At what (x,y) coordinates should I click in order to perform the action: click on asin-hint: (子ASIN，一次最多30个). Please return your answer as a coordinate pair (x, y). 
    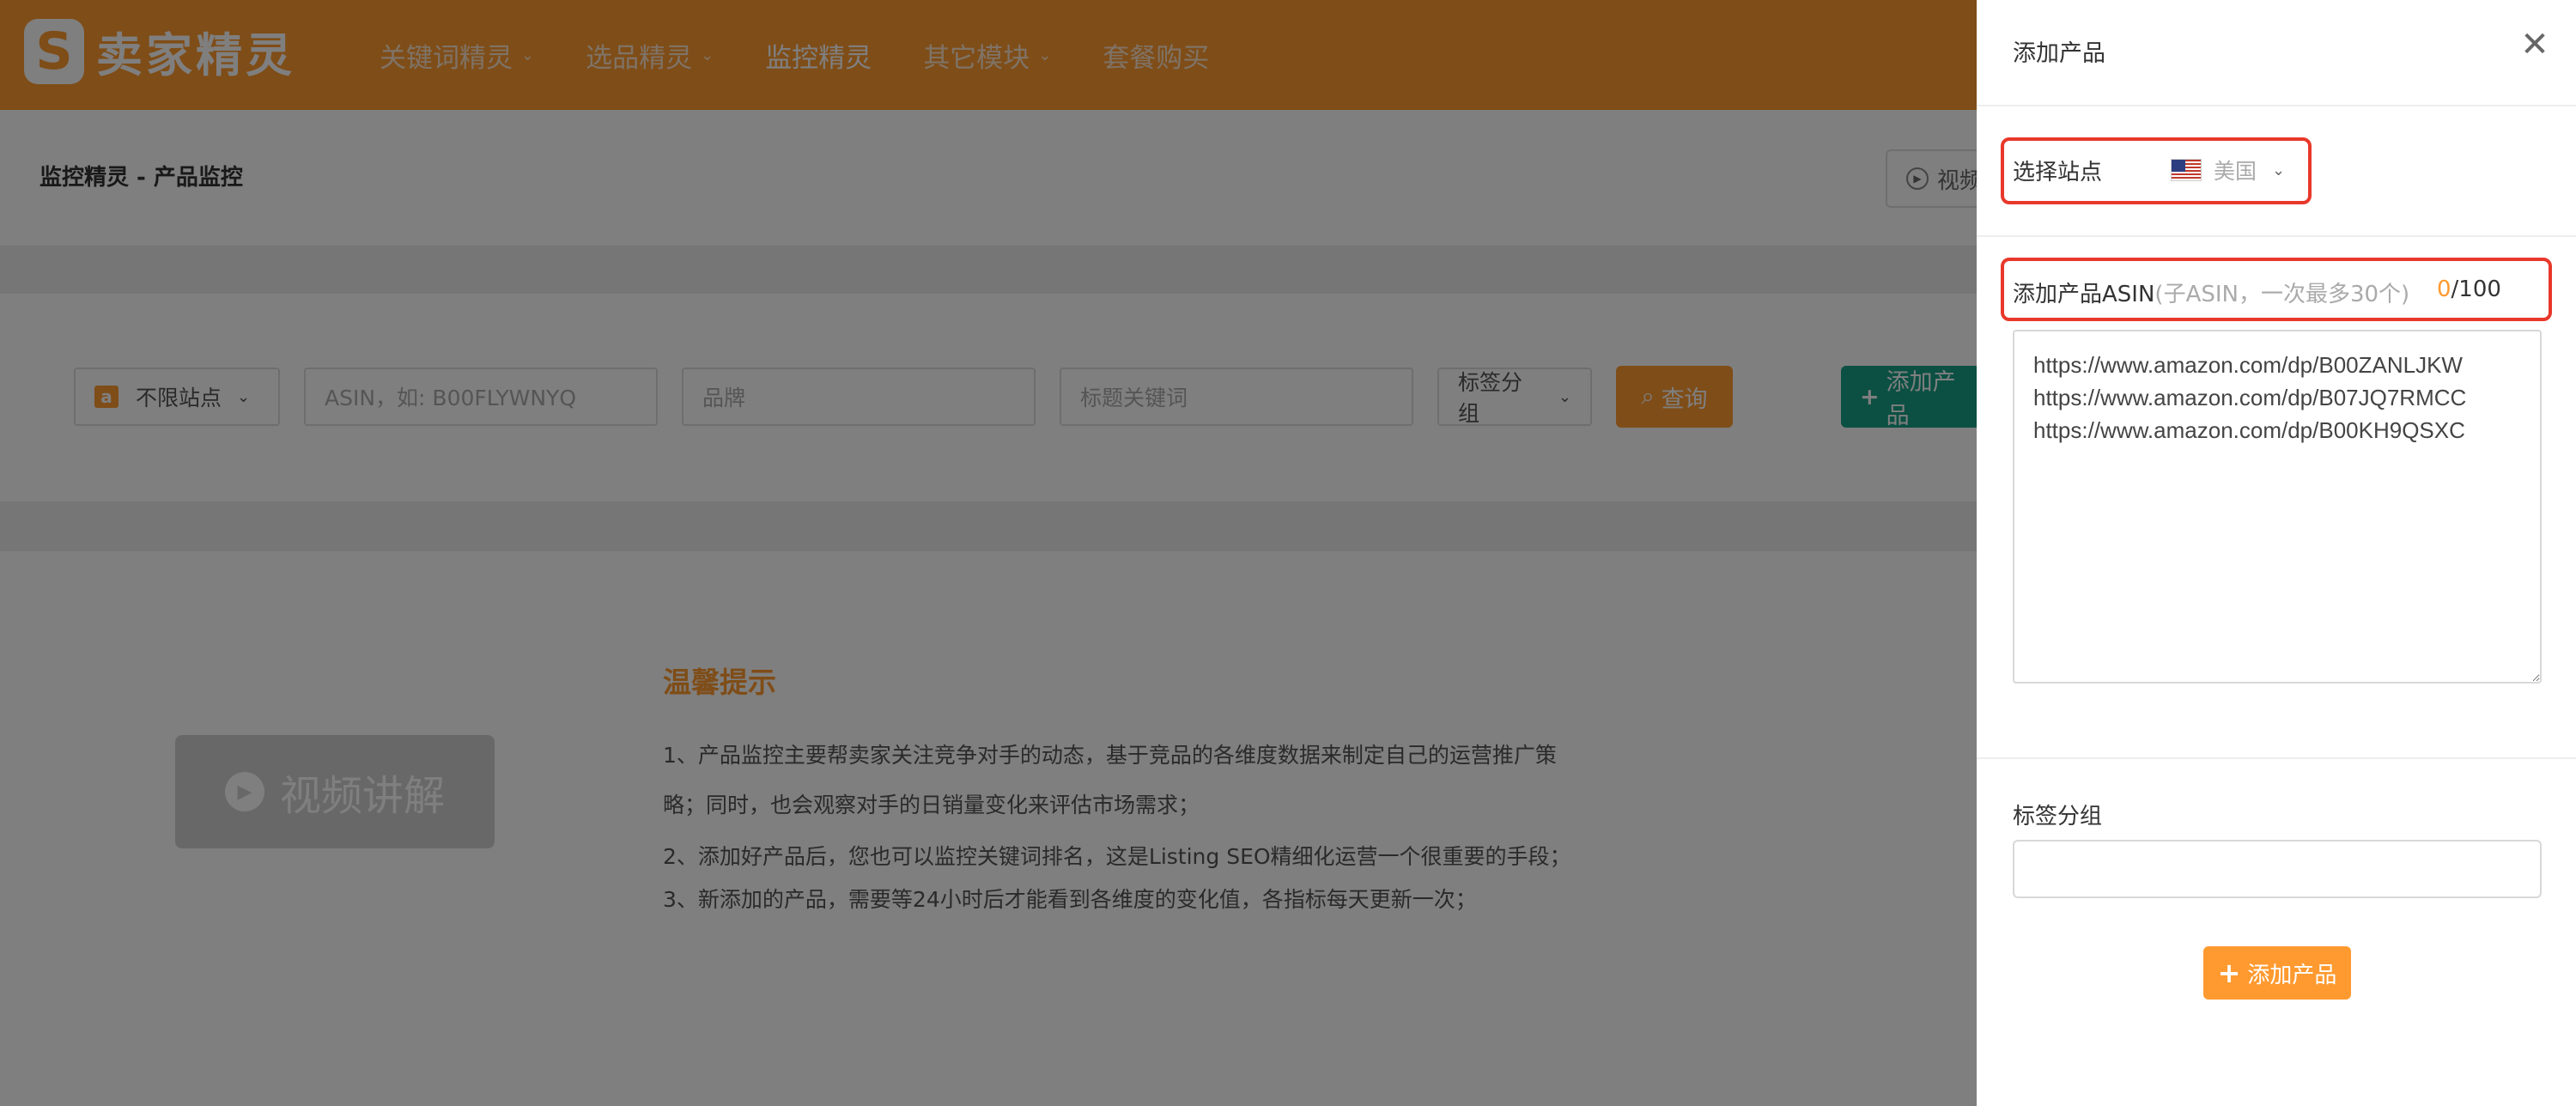
    Looking at the image, I should click on (2282, 294).